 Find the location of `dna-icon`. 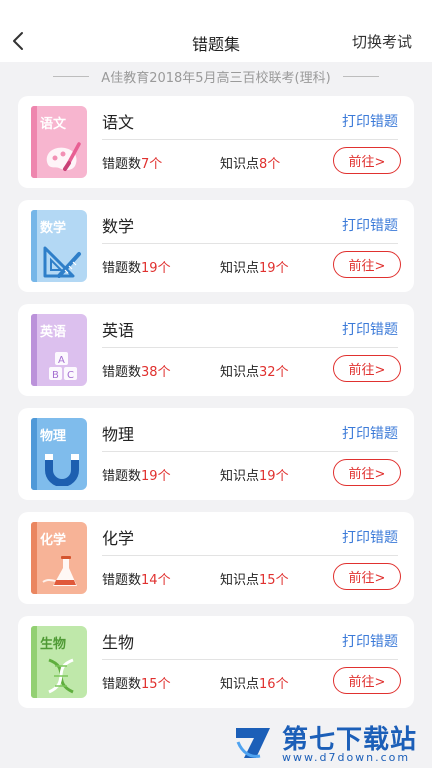

dna-icon is located at coordinates (62, 675).